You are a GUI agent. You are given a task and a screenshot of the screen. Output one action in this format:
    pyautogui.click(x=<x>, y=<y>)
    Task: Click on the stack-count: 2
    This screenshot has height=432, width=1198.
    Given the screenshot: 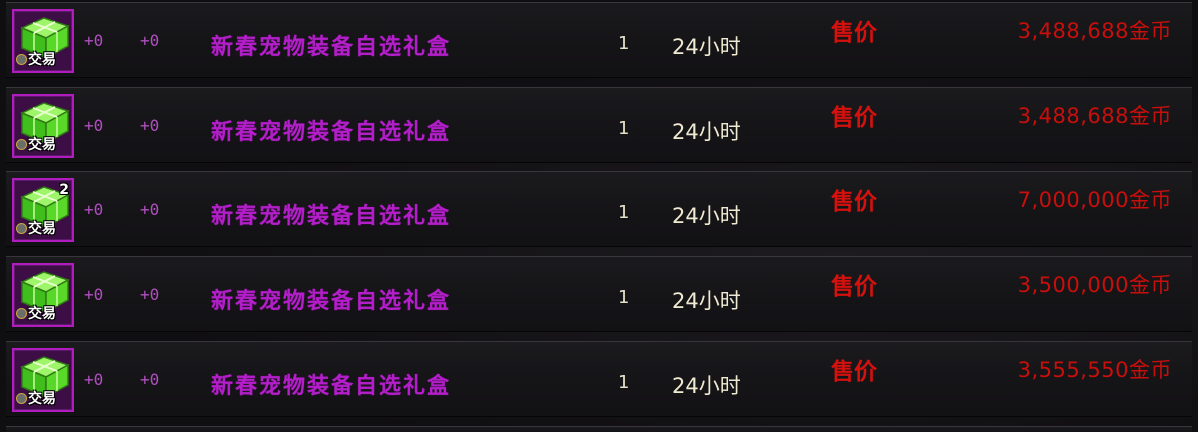 What is the action you would take?
    pyautogui.click(x=64, y=190)
    